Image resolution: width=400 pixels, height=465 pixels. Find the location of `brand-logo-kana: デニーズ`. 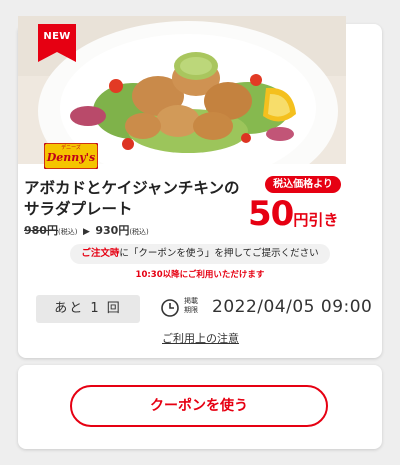

brand-logo-kana: デニーズ is located at coordinates (71, 148).